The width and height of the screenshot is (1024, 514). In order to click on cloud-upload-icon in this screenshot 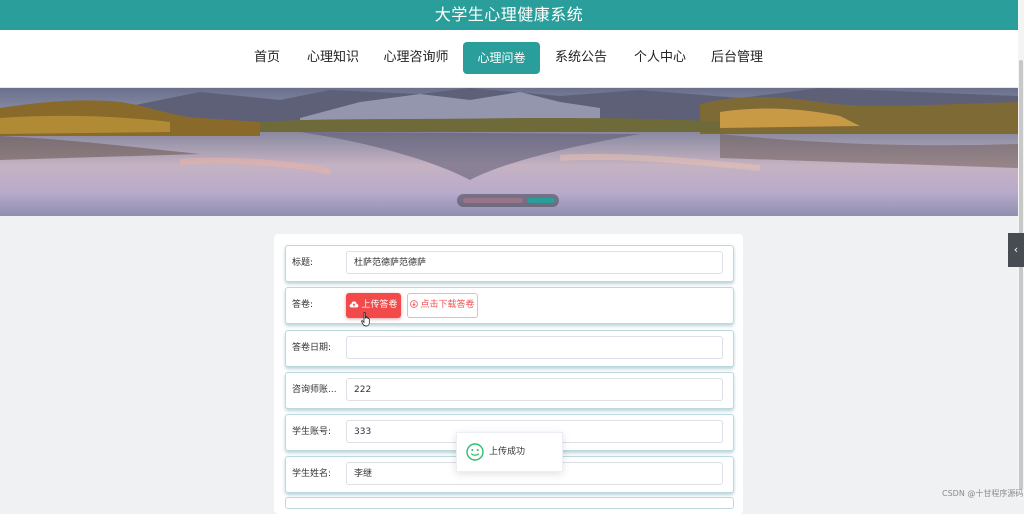, I will do `click(354, 304)`.